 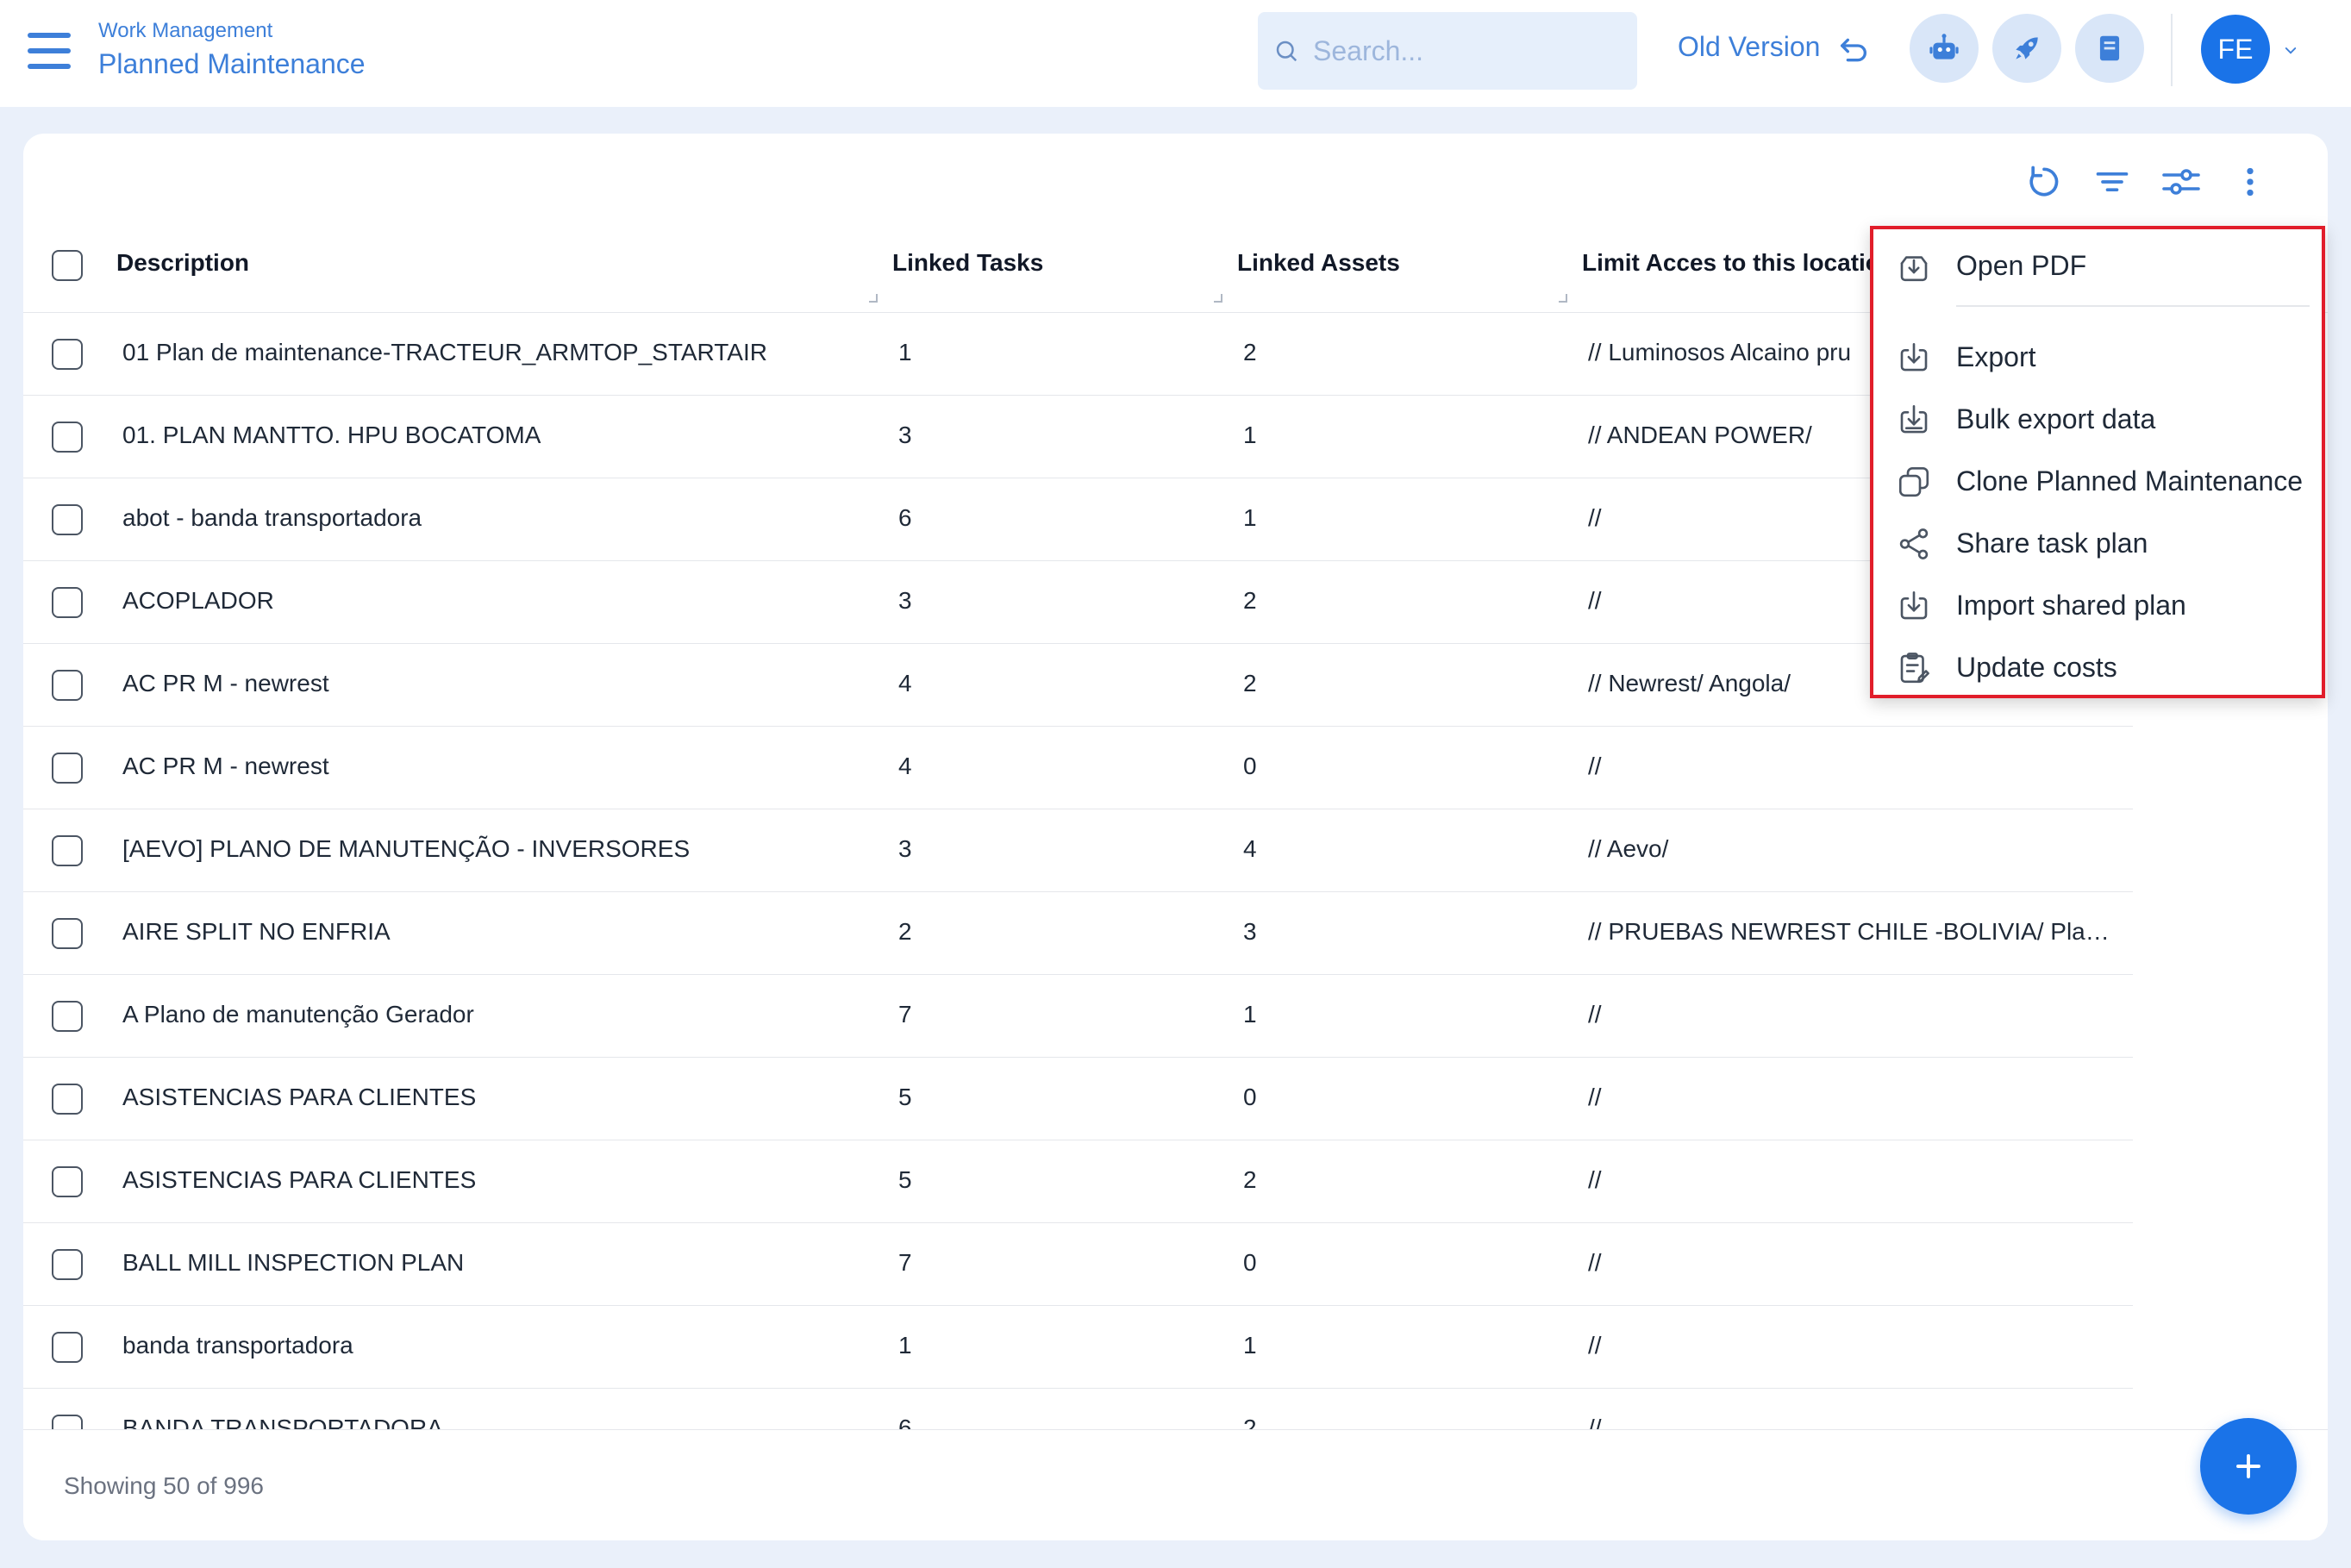 I want to click on table-row: banda transportadora 1 1 //, so click(x=1175, y=1347).